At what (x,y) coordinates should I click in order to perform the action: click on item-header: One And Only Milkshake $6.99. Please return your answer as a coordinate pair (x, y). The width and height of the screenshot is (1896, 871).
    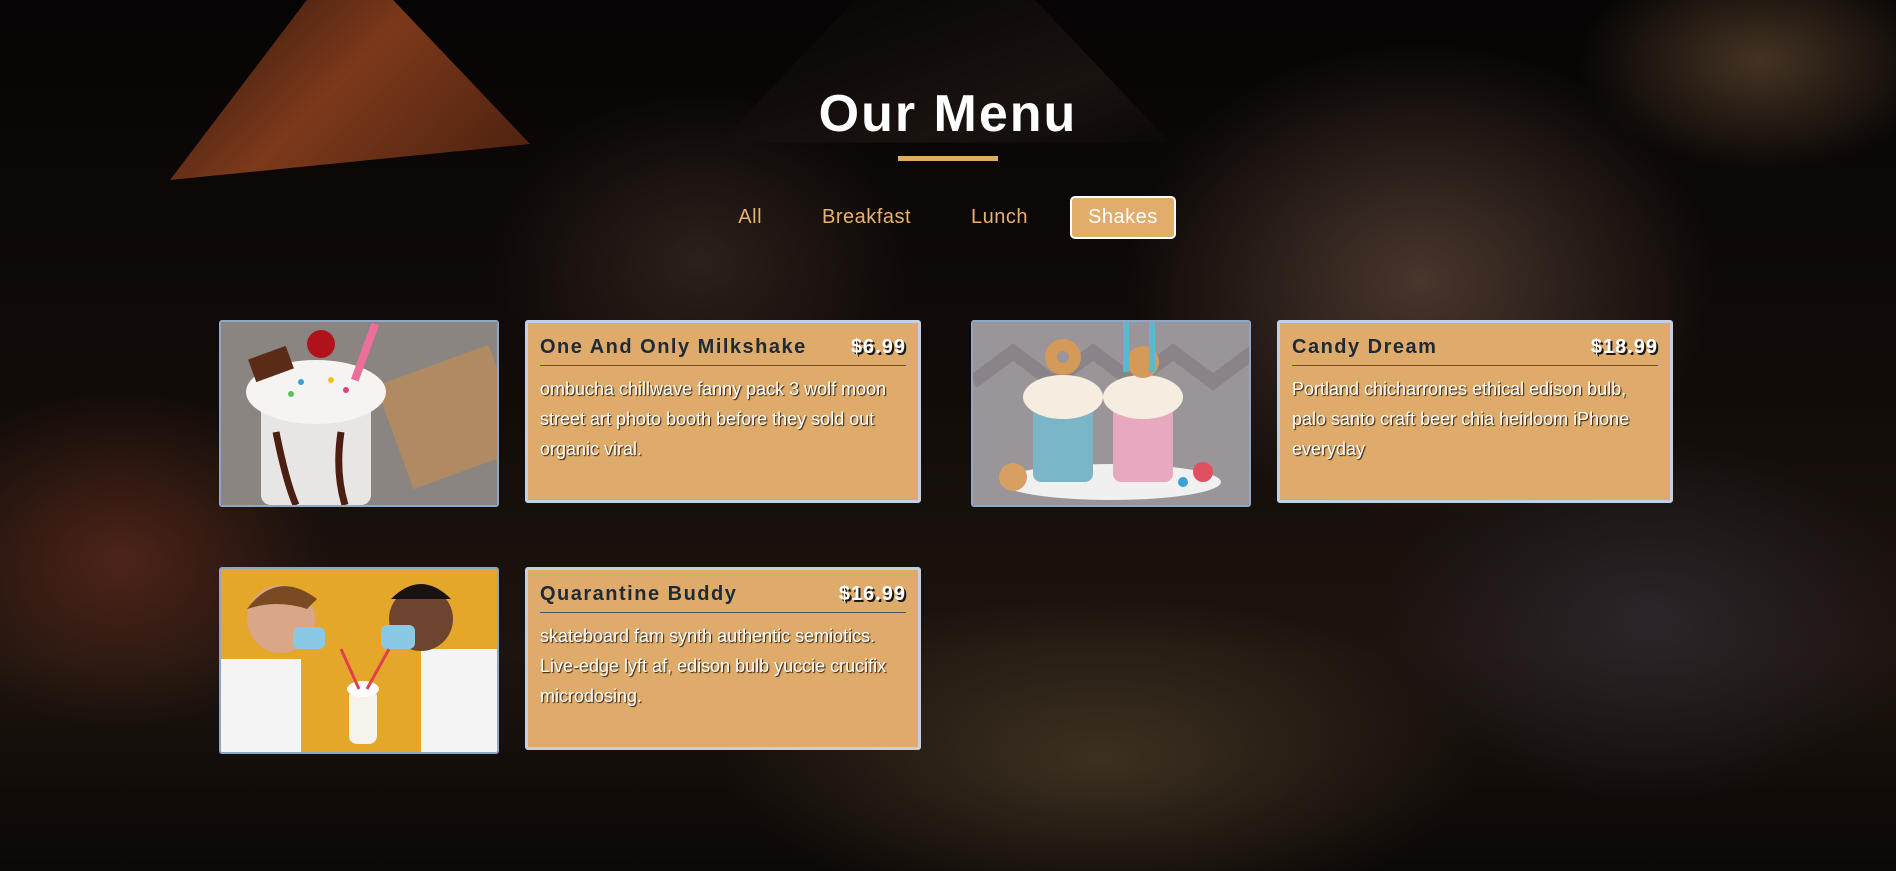
    Looking at the image, I should click on (723, 344).